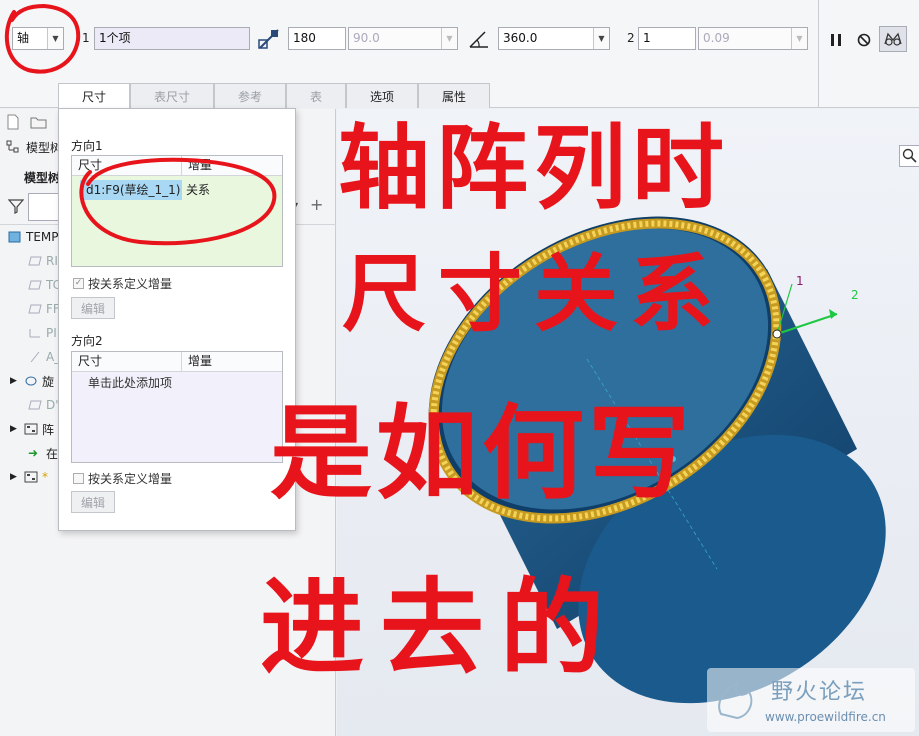  I want to click on tree-item: RI, so click(43, 261).